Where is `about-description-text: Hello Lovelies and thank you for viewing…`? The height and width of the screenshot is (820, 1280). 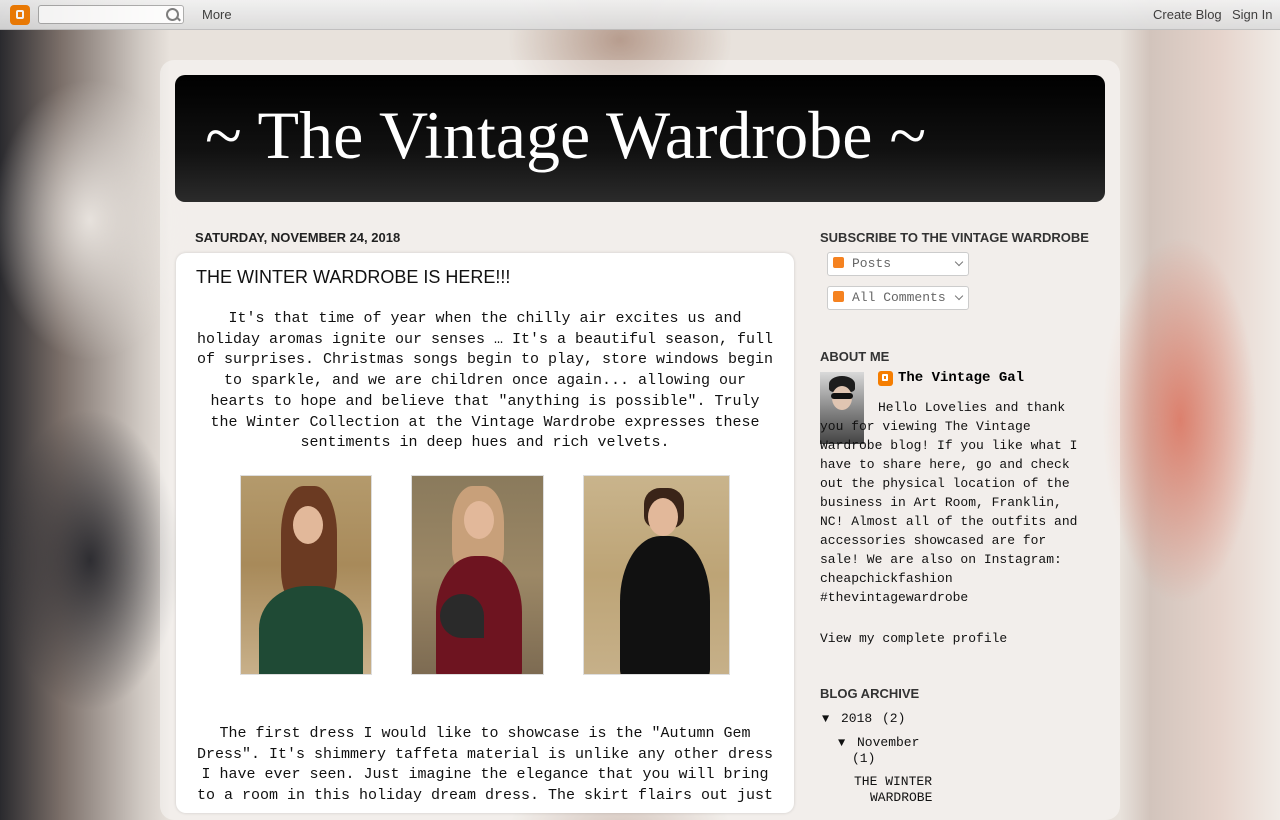
about-description-text: Hello Lovelies and thank you for viewing… is located at coordinates (949, 502).